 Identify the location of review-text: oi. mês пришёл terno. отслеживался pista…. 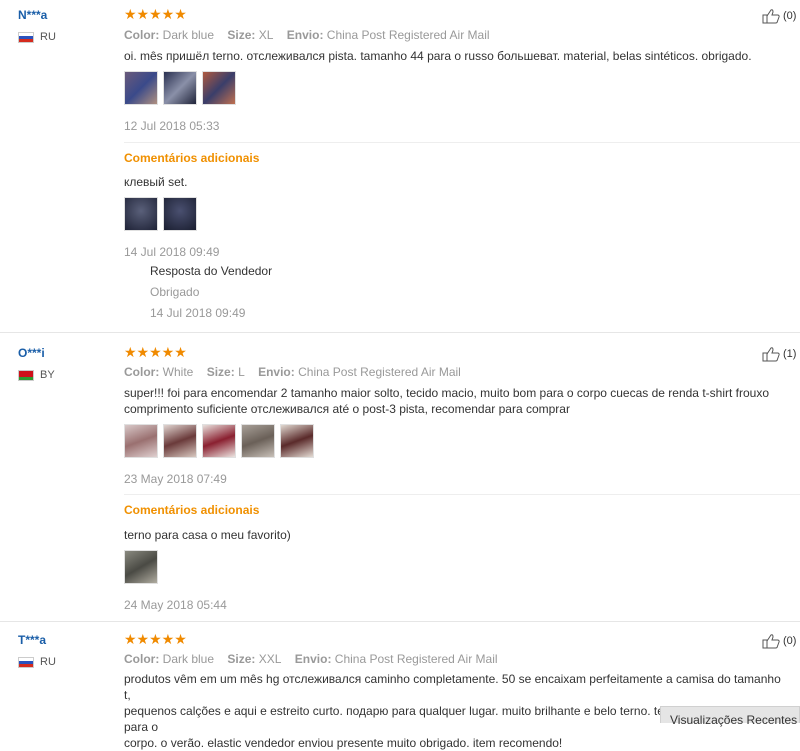
(438, 56).